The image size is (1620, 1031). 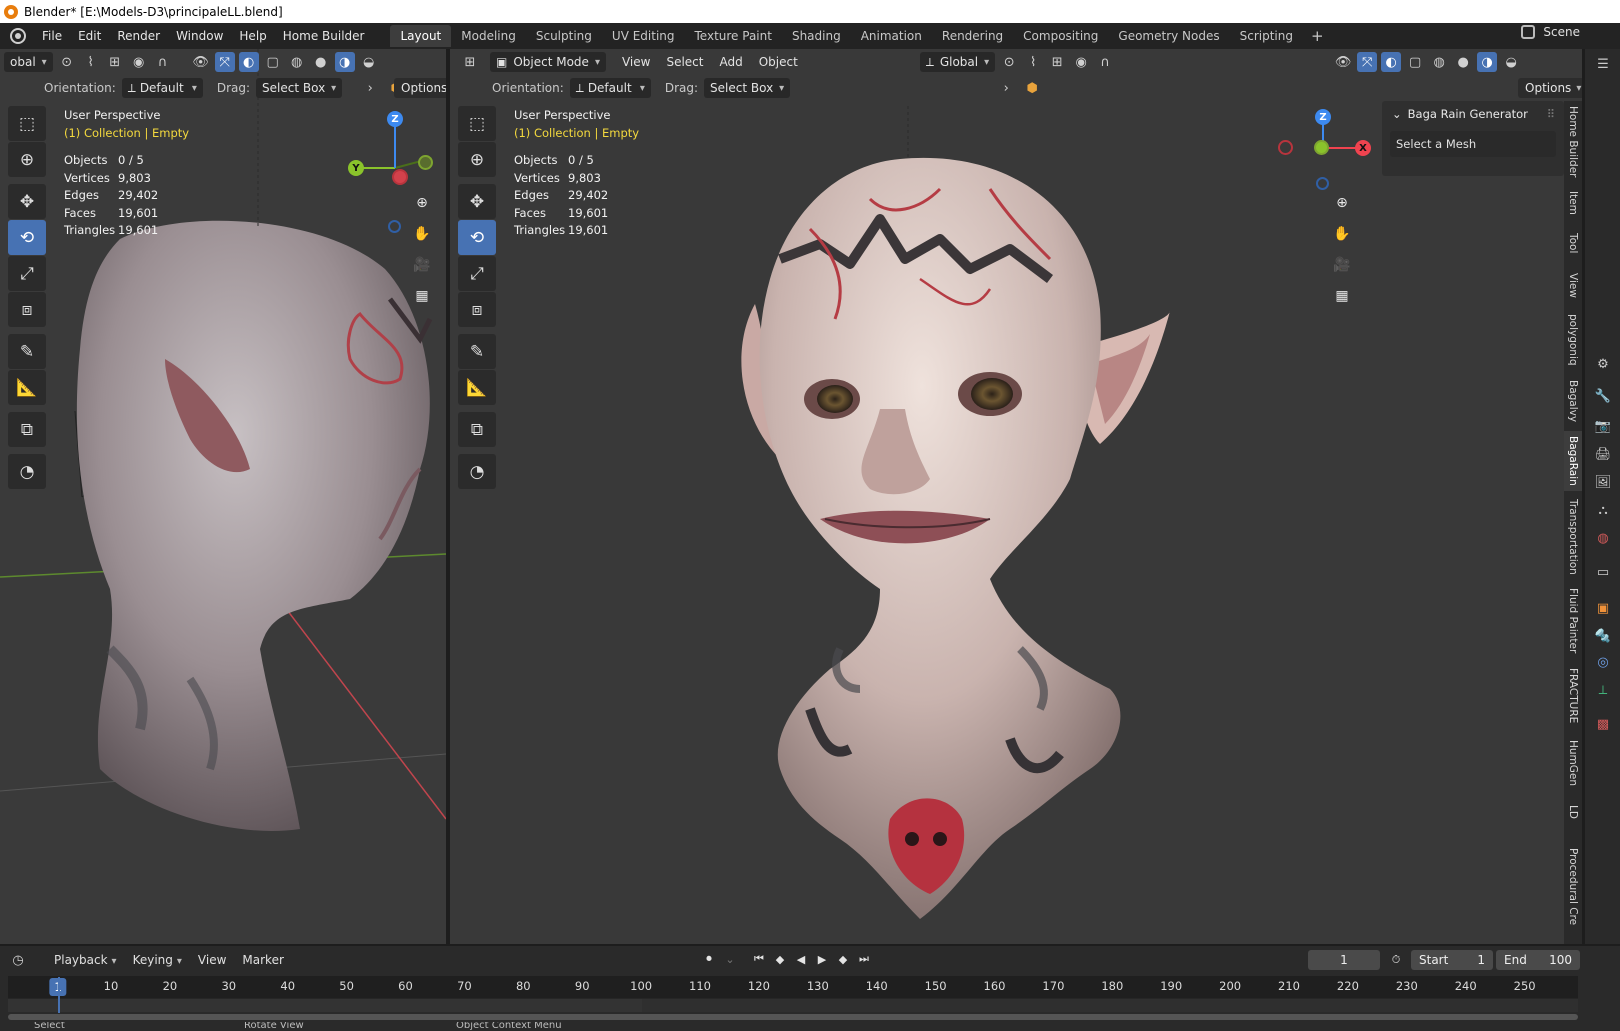 I want to click on solid-shading-icon: ●, so click(x=1463, y=62).